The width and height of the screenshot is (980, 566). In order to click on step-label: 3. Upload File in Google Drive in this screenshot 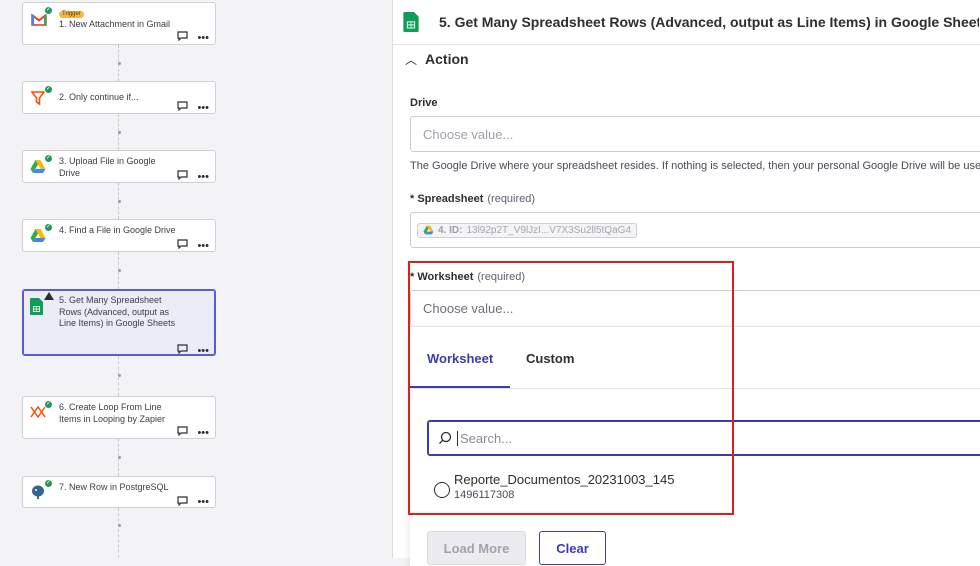, I will do `click(107, 167)`.